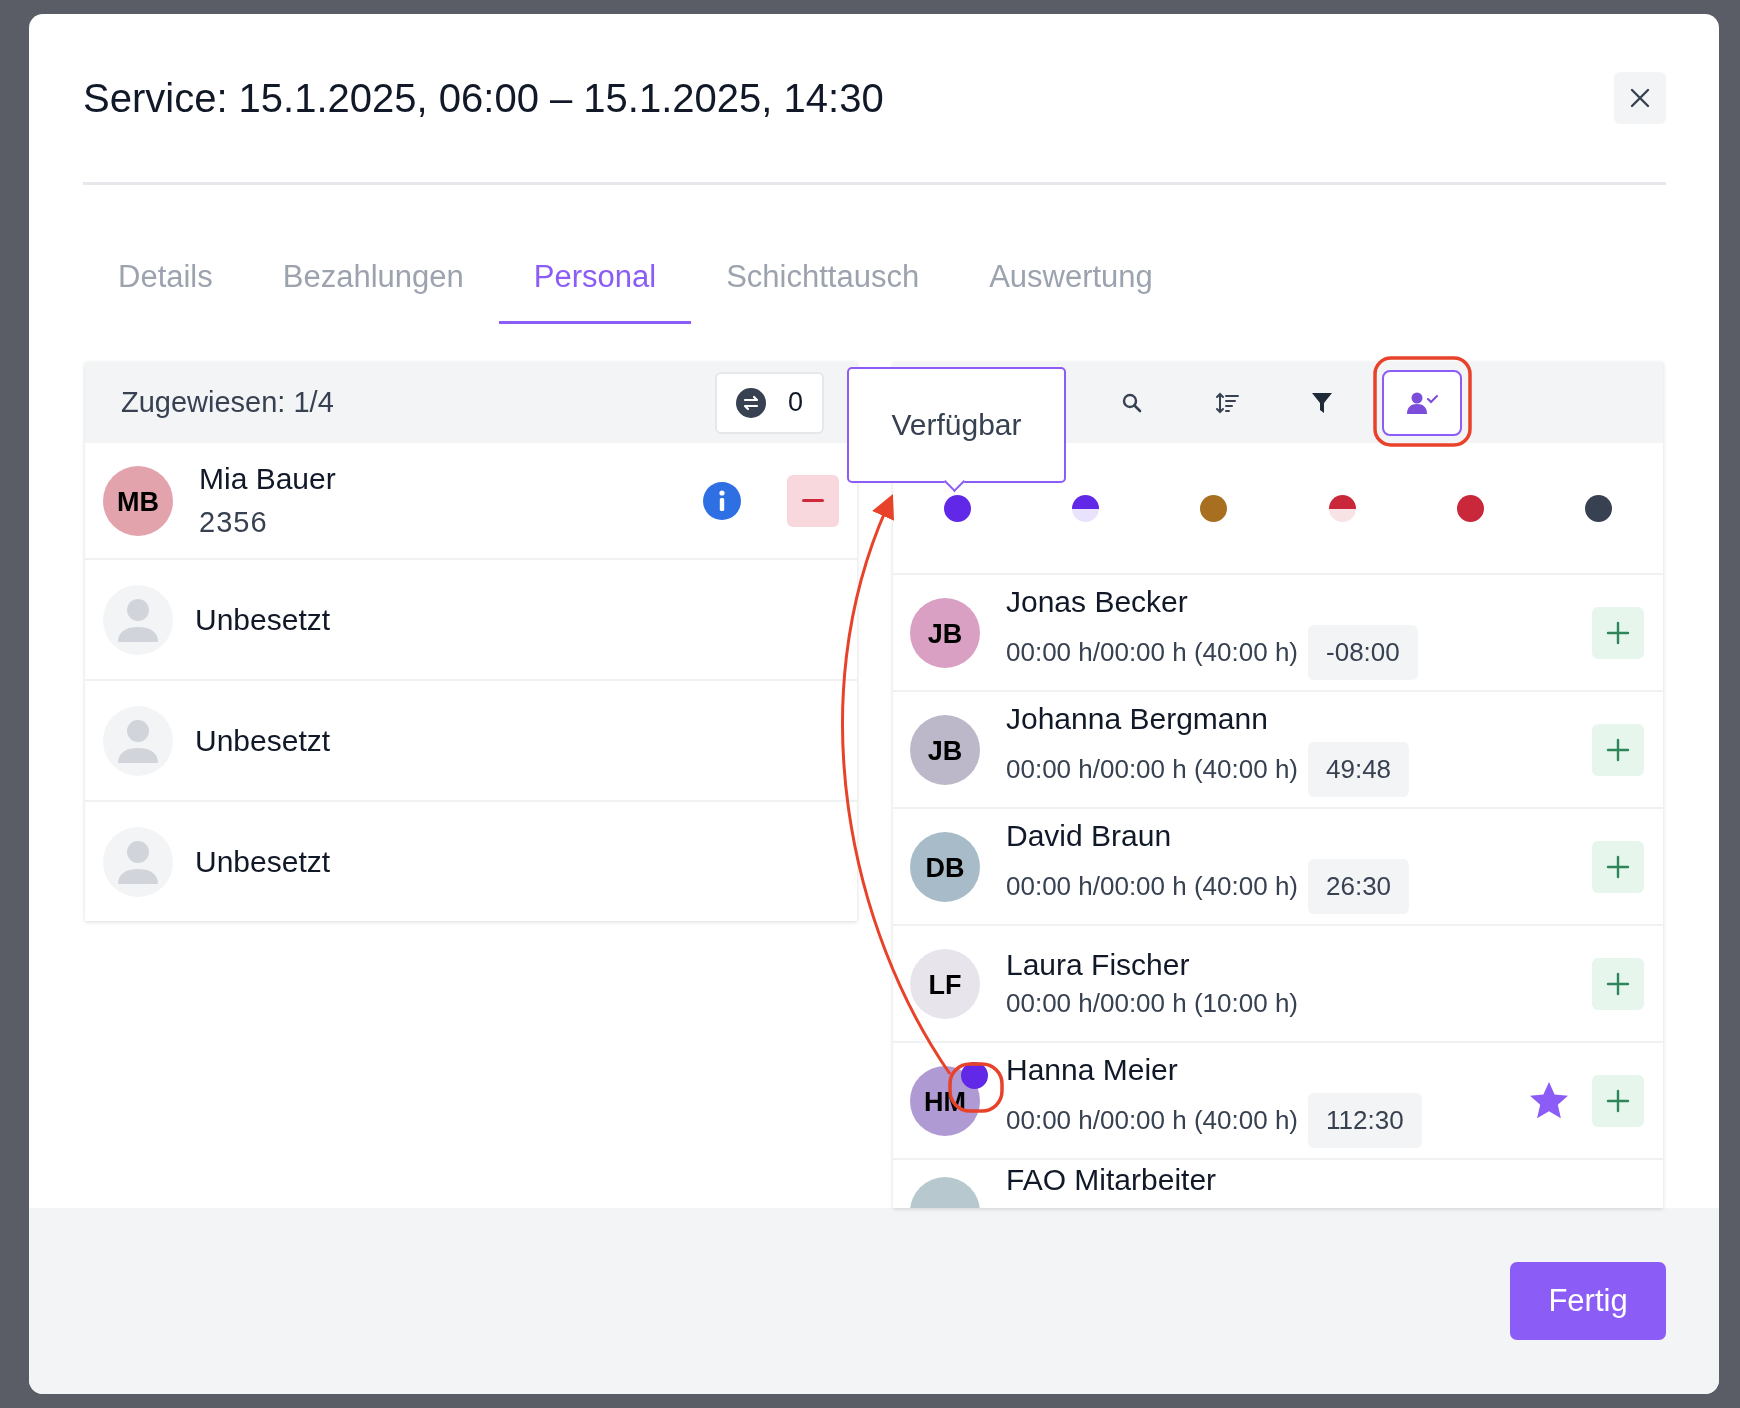 This screenshot has height=1408, width=1740. Describe the element at coordinates (1278, 867) in the screenshot. I see `staff-row: DB David Braun 00:00 h/00:00 h (40:00 h) 26:30` at that location.